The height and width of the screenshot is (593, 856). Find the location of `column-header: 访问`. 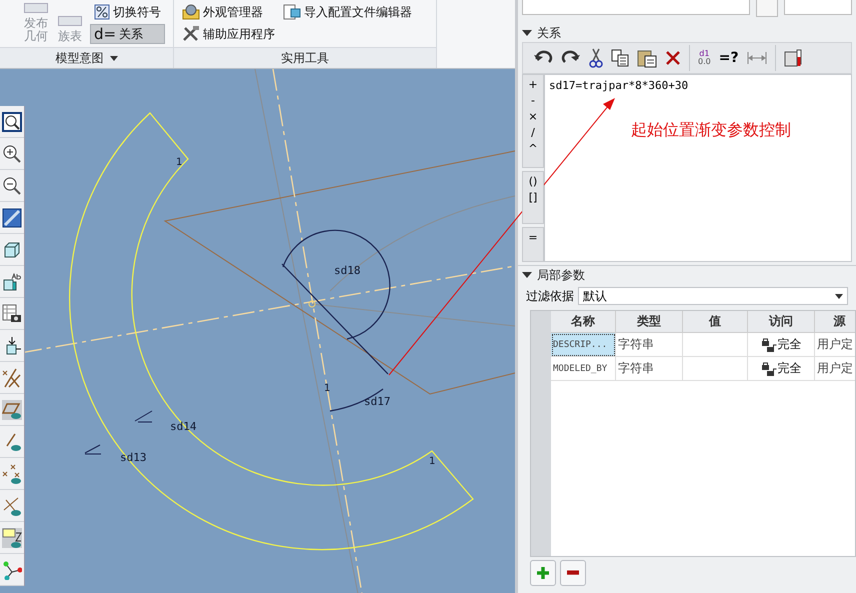

column-header: 访问 is located at coordinates (781, 322).